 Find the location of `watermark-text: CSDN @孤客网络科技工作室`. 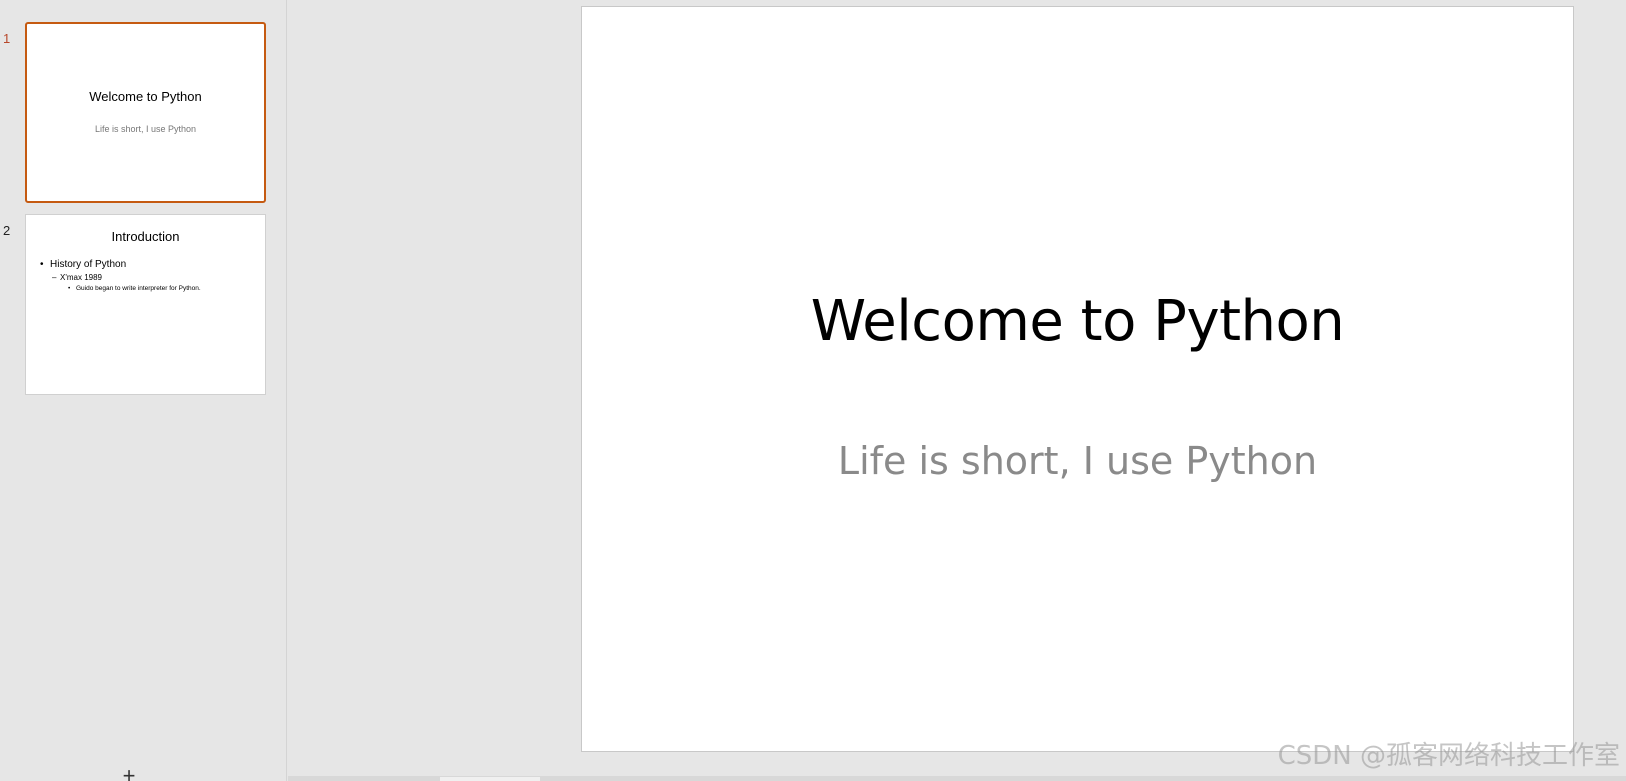

watermark-text: CSDN @孤客网络科技工作室 is located at coordinates (1448, 756).